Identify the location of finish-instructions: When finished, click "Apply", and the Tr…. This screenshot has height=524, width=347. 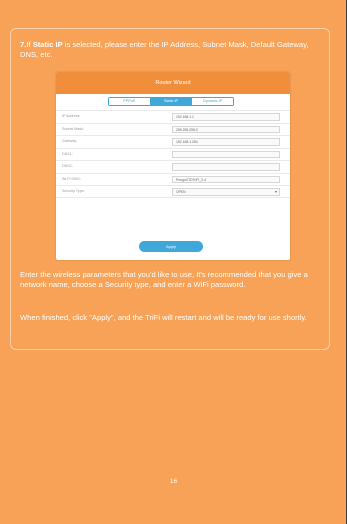
(163, 317).